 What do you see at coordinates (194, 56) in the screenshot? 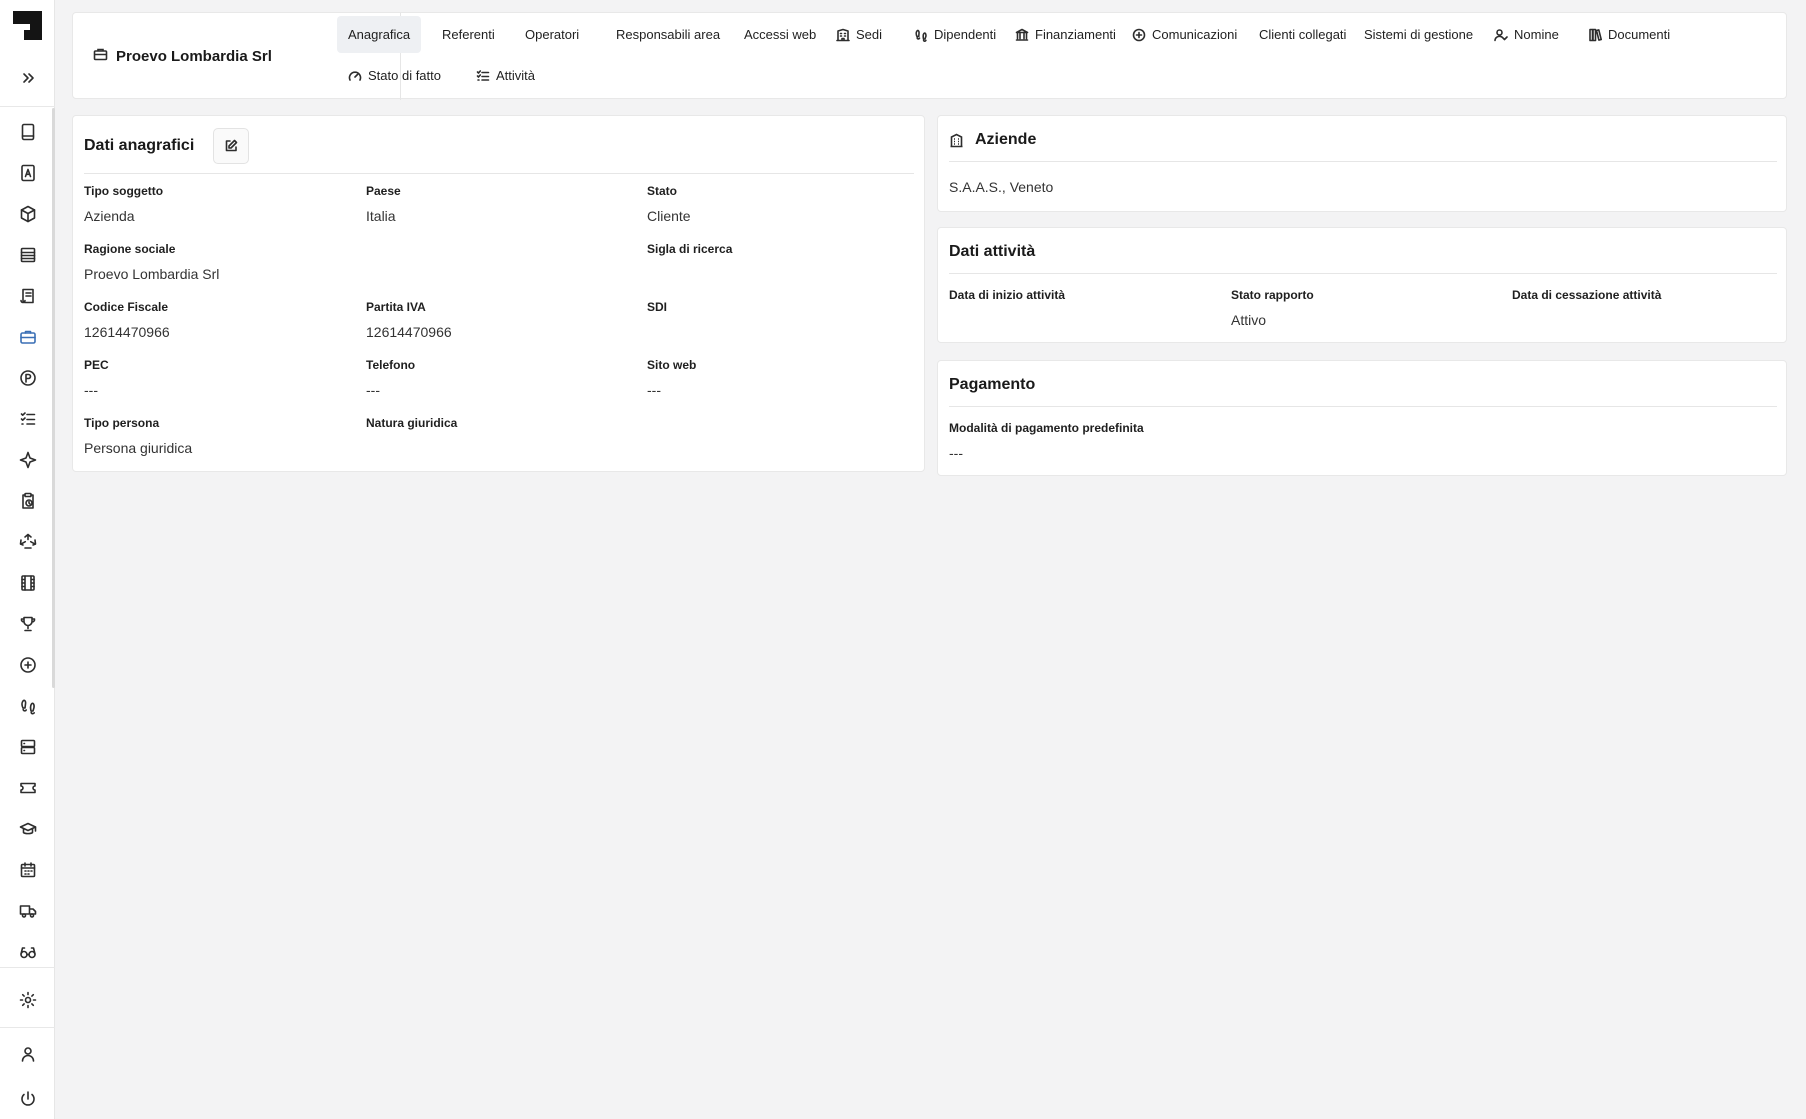
I see `company-name: Proevo Lombardia Srl` at bounding box center [194, 56].